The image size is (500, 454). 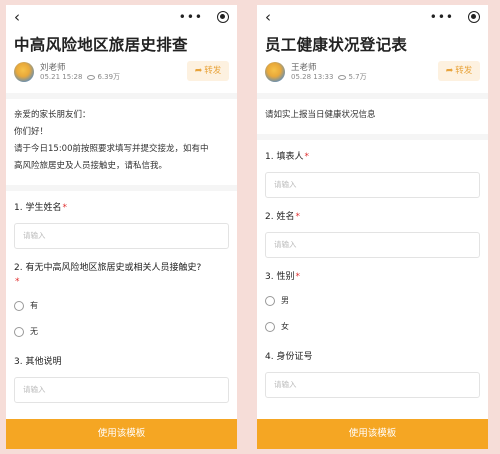 What do you see at coordinates (336, 45) in the screenshot?
I see `page-title: 员工健康状况登记表` at bounding box center [336, 45].